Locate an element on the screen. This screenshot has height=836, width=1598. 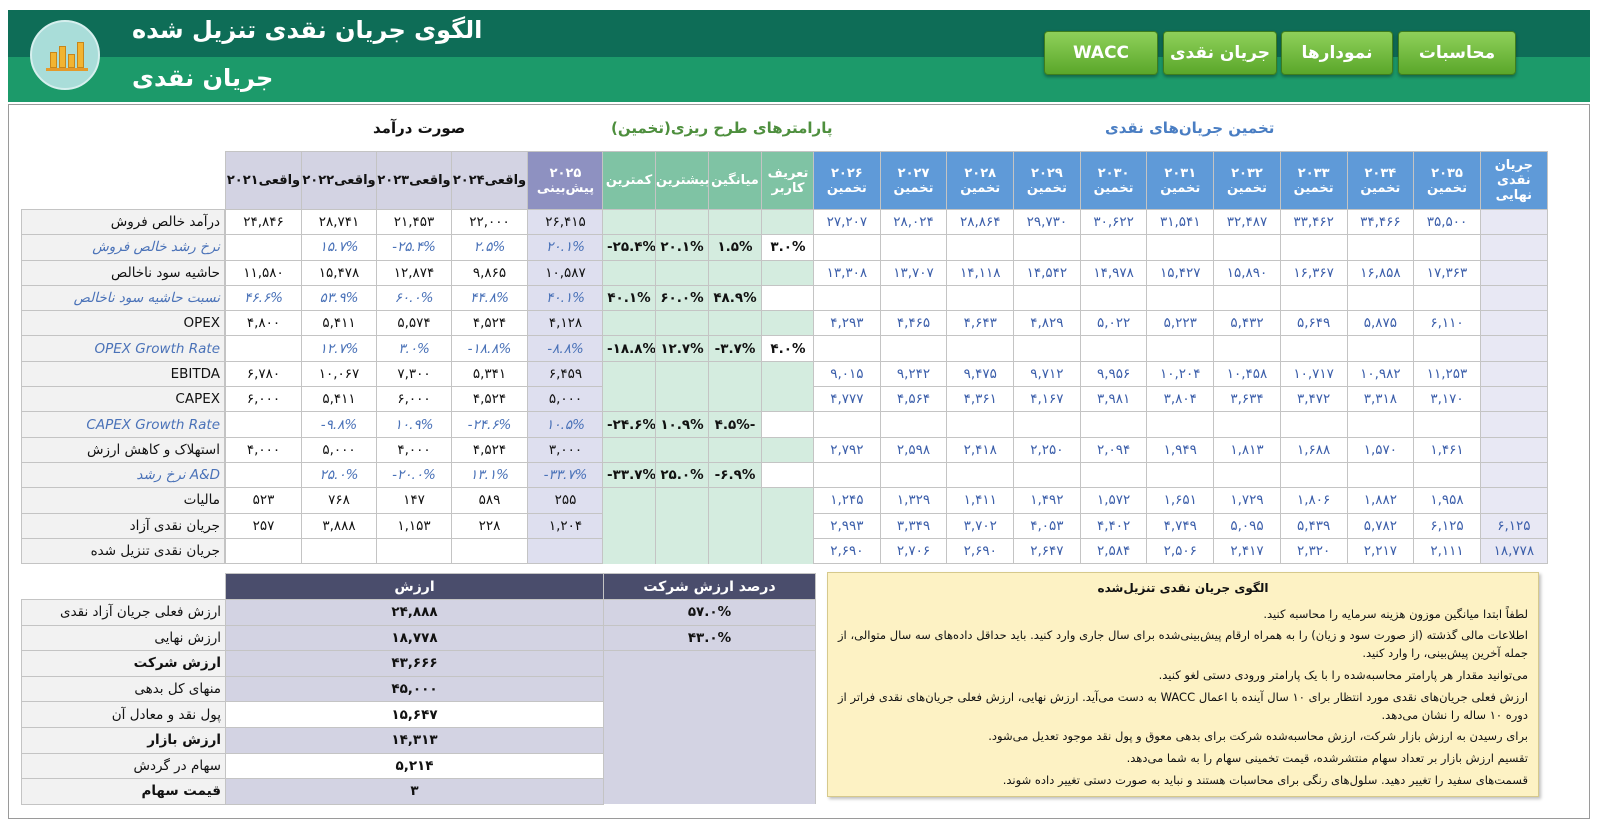
forecast-cell: ۱۴,۱۱۸ is located at coordinates (980, 272).